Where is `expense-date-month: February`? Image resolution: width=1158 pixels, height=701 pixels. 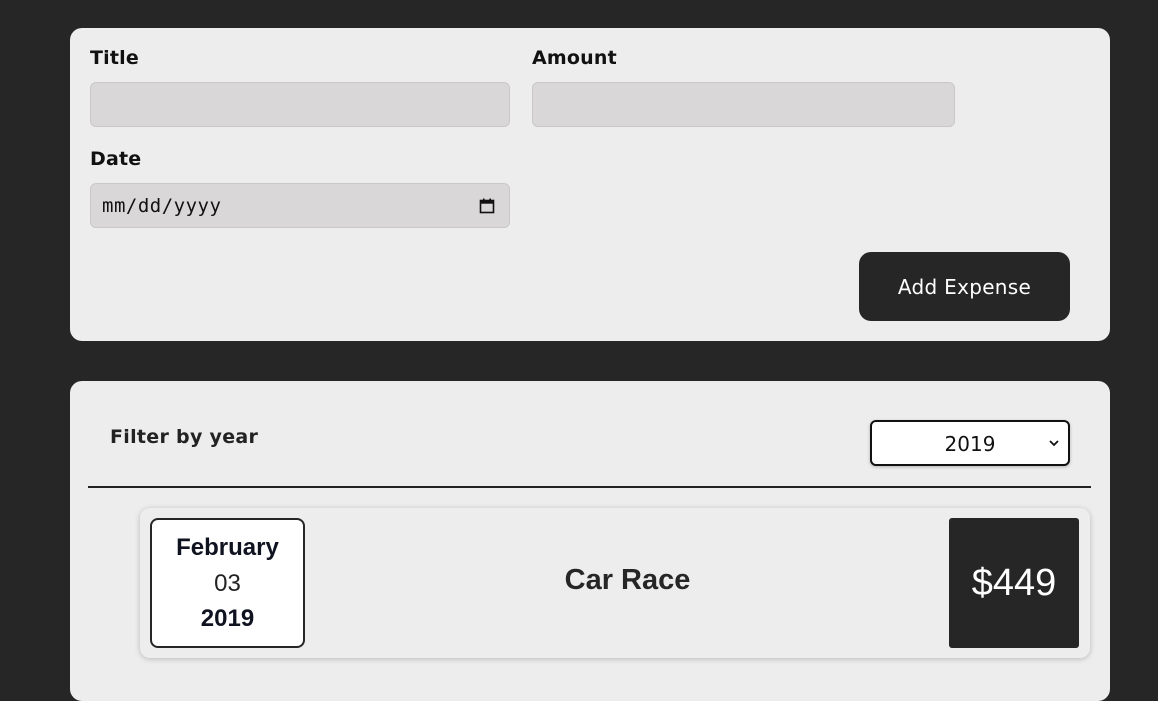 expense-date-month: February is located at coordinates (227, 547).